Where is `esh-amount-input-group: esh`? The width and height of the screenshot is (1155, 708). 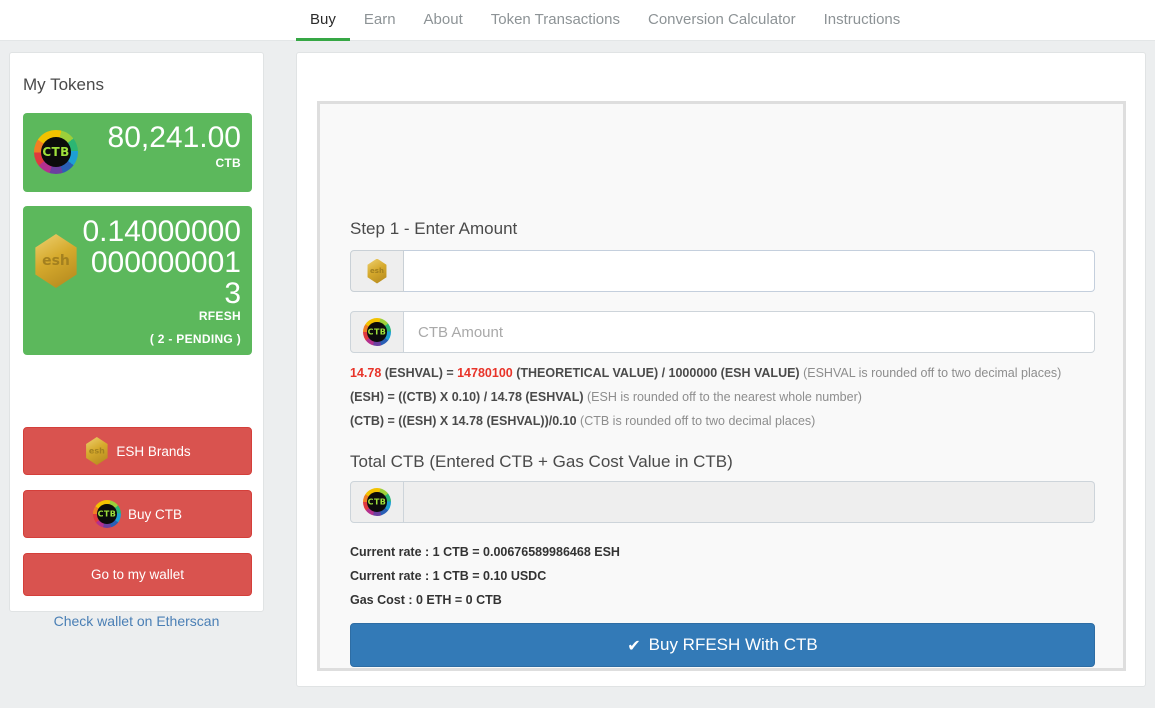
esh-amount-input-group: esh is located at coordinates (722, 271).